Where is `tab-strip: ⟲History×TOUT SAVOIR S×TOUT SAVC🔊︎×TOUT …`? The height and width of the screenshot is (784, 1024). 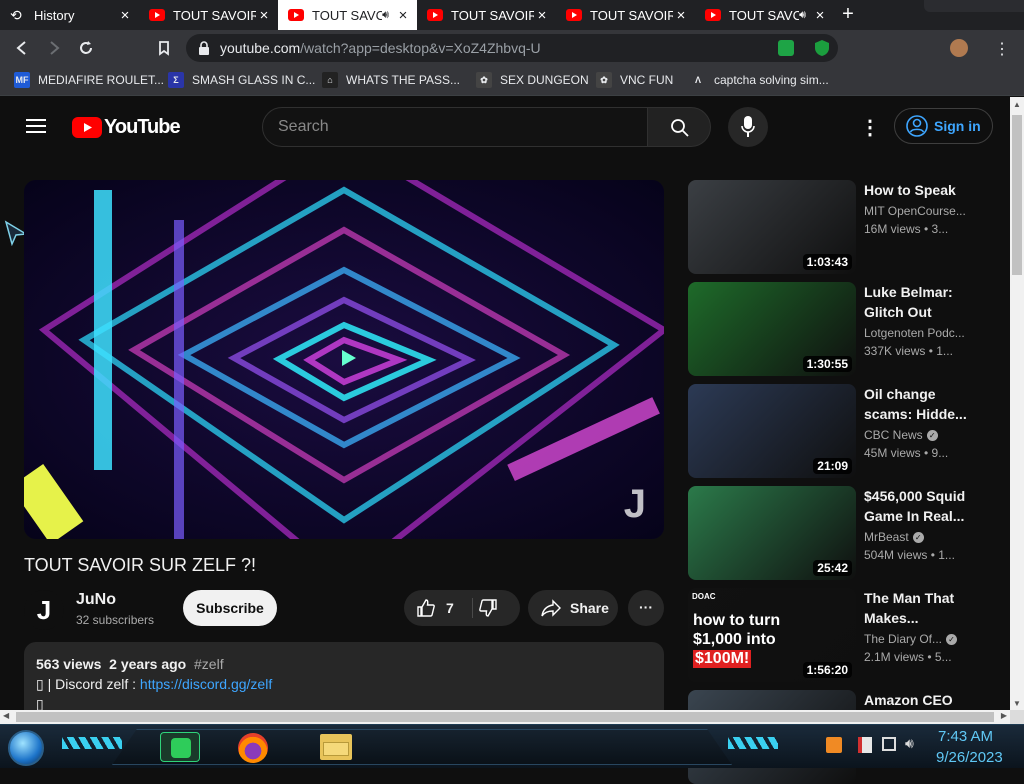
tab-strip: ⟲History×TOUT SAVOIR S×TOUT SAVC🔊︎×TOUT … is located at coordinates (512, 15).